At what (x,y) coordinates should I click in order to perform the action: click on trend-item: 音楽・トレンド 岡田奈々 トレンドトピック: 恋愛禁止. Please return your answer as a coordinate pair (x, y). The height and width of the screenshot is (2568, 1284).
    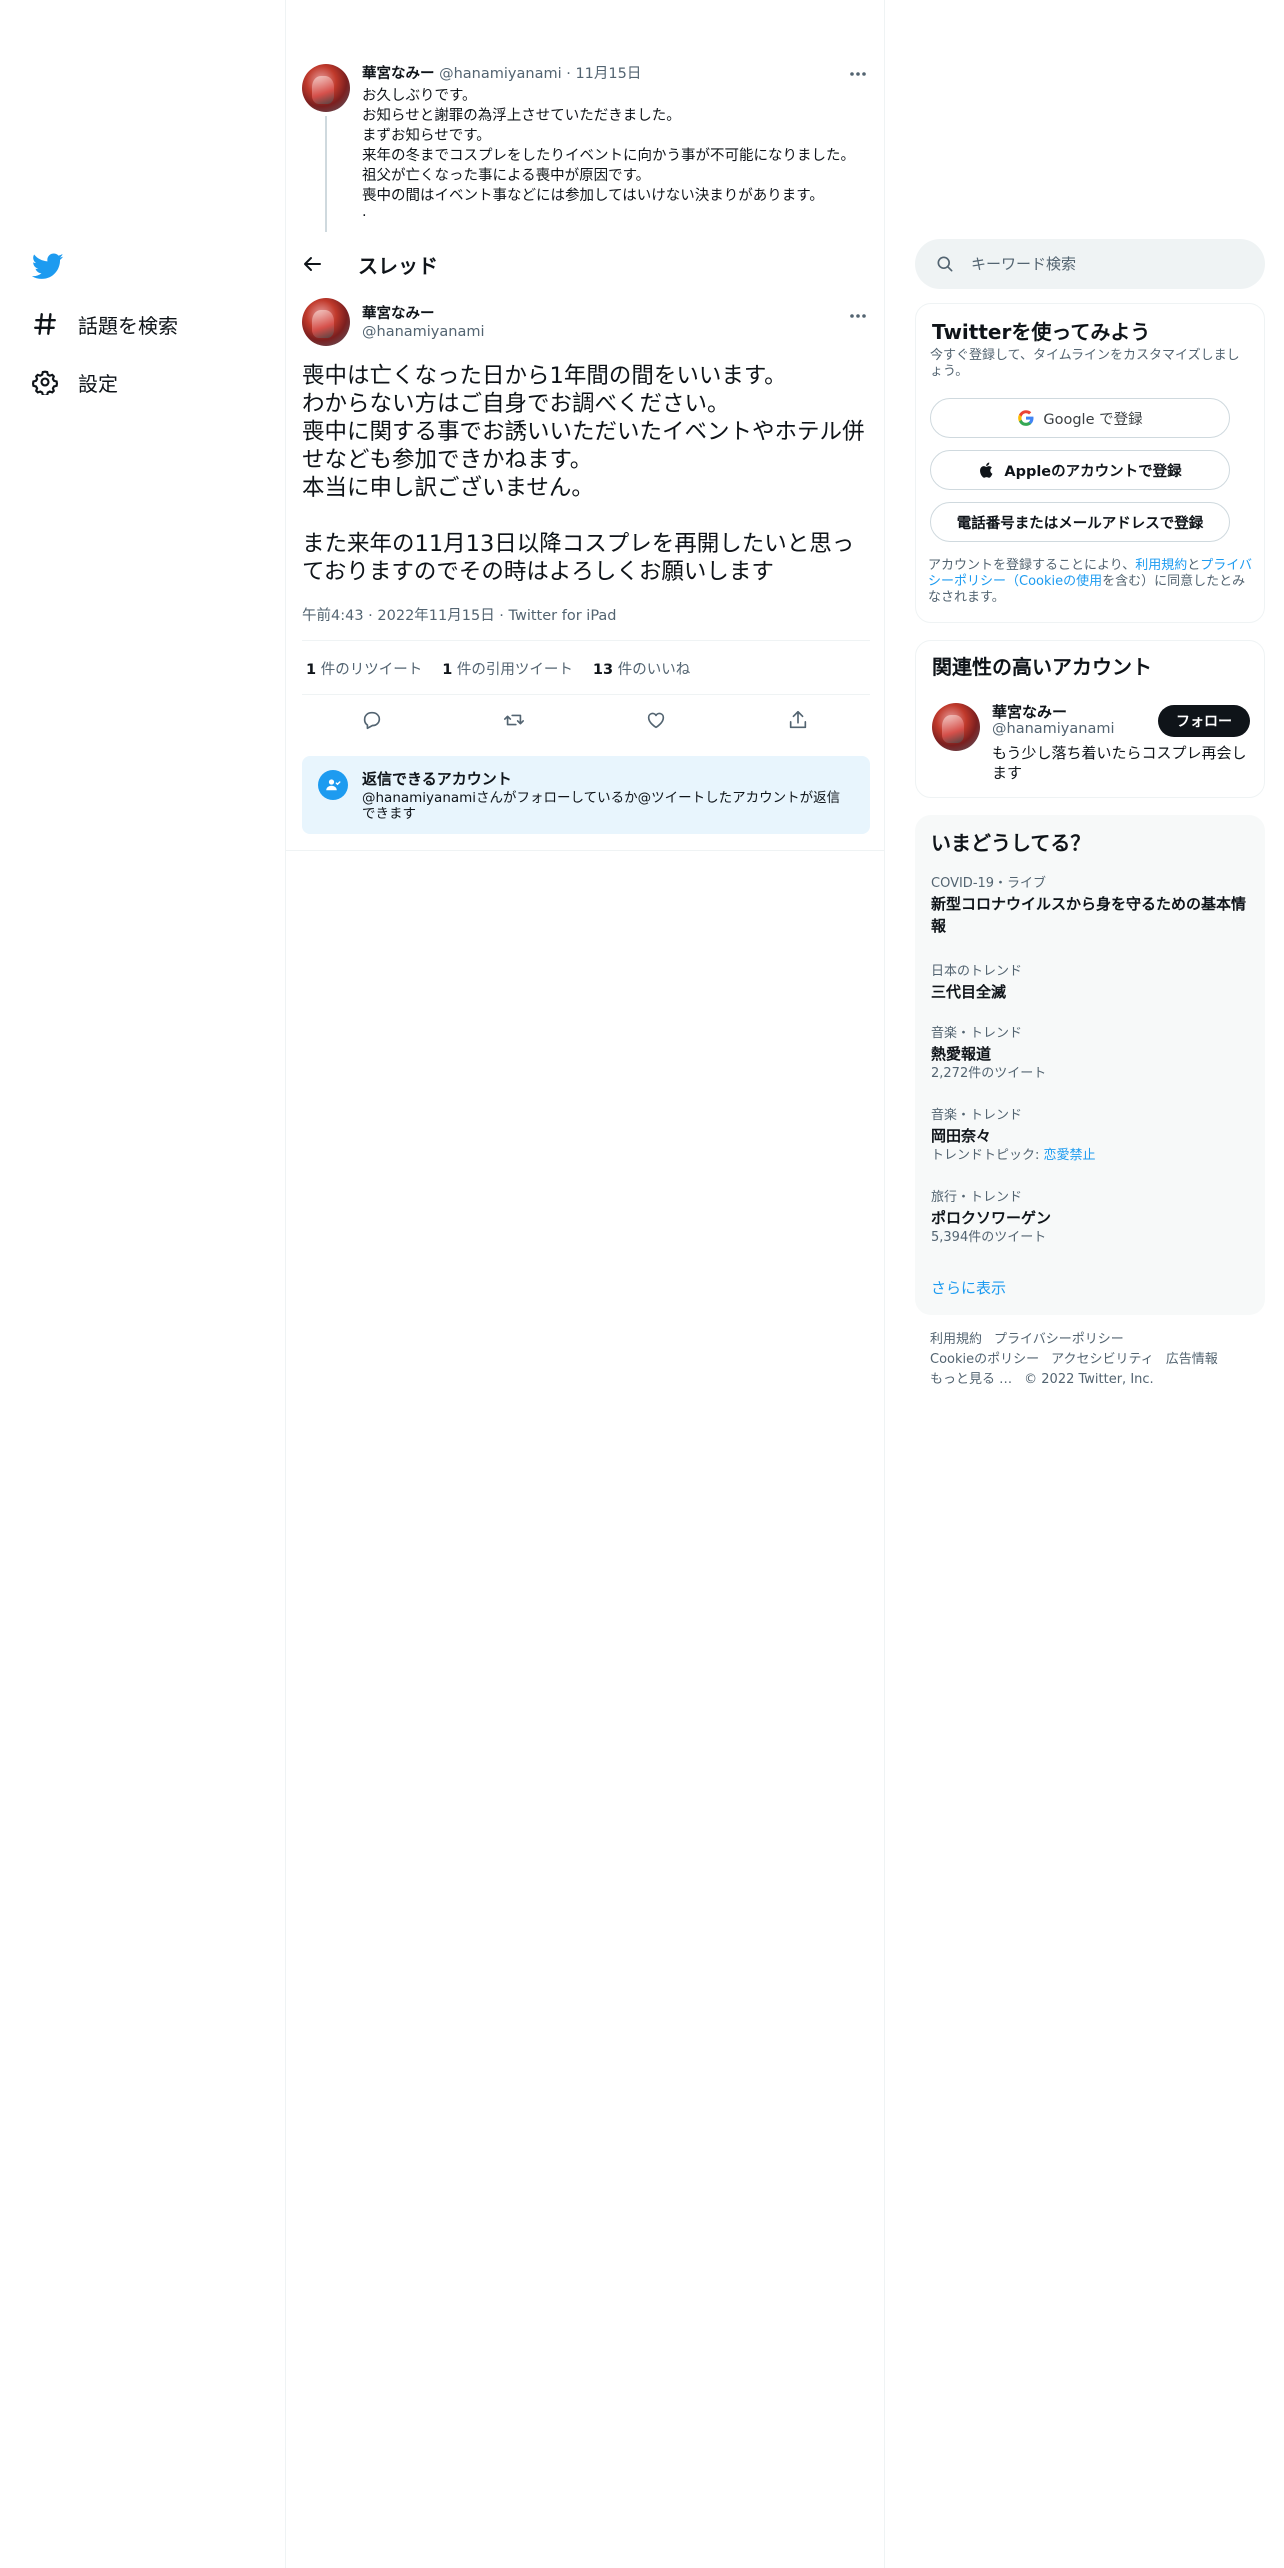
    Looking at the image, I should click on (1091, 1136).